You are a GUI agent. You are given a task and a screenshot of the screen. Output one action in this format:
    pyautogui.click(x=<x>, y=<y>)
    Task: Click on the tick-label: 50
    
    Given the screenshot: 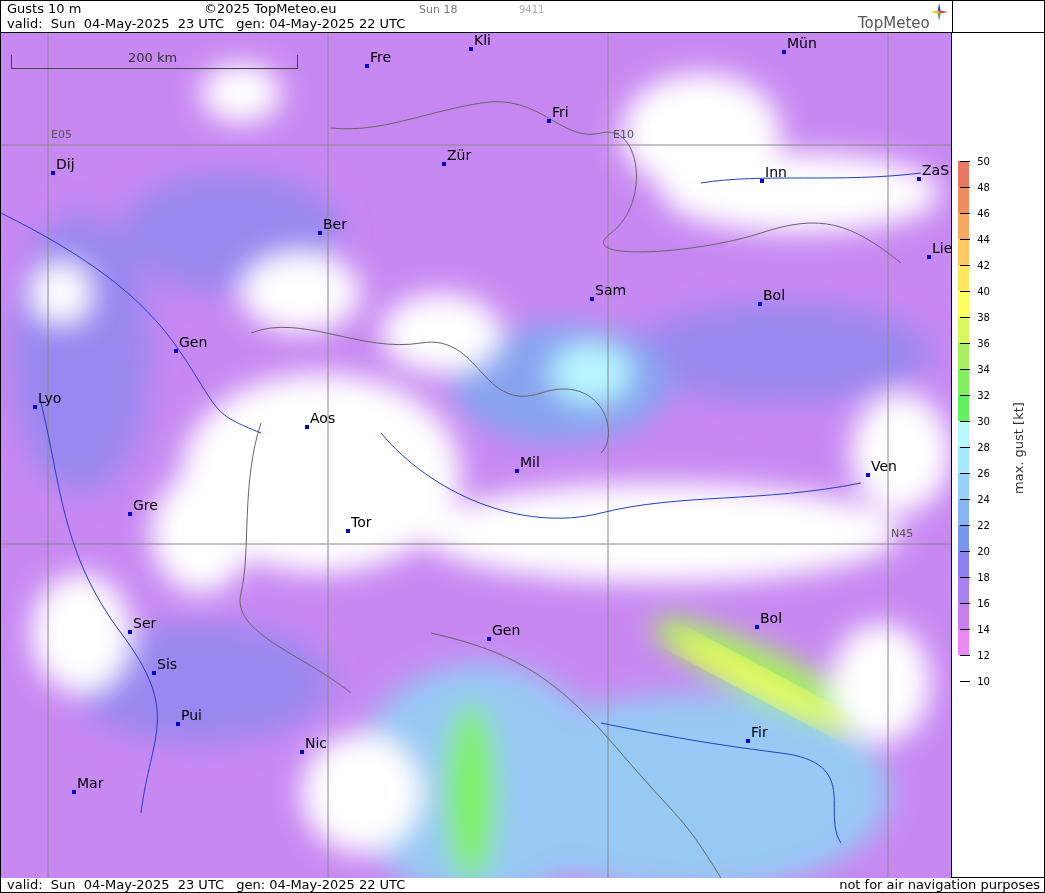 What is the action you would take?
    pyautogui.click(x=983, y=162)
    